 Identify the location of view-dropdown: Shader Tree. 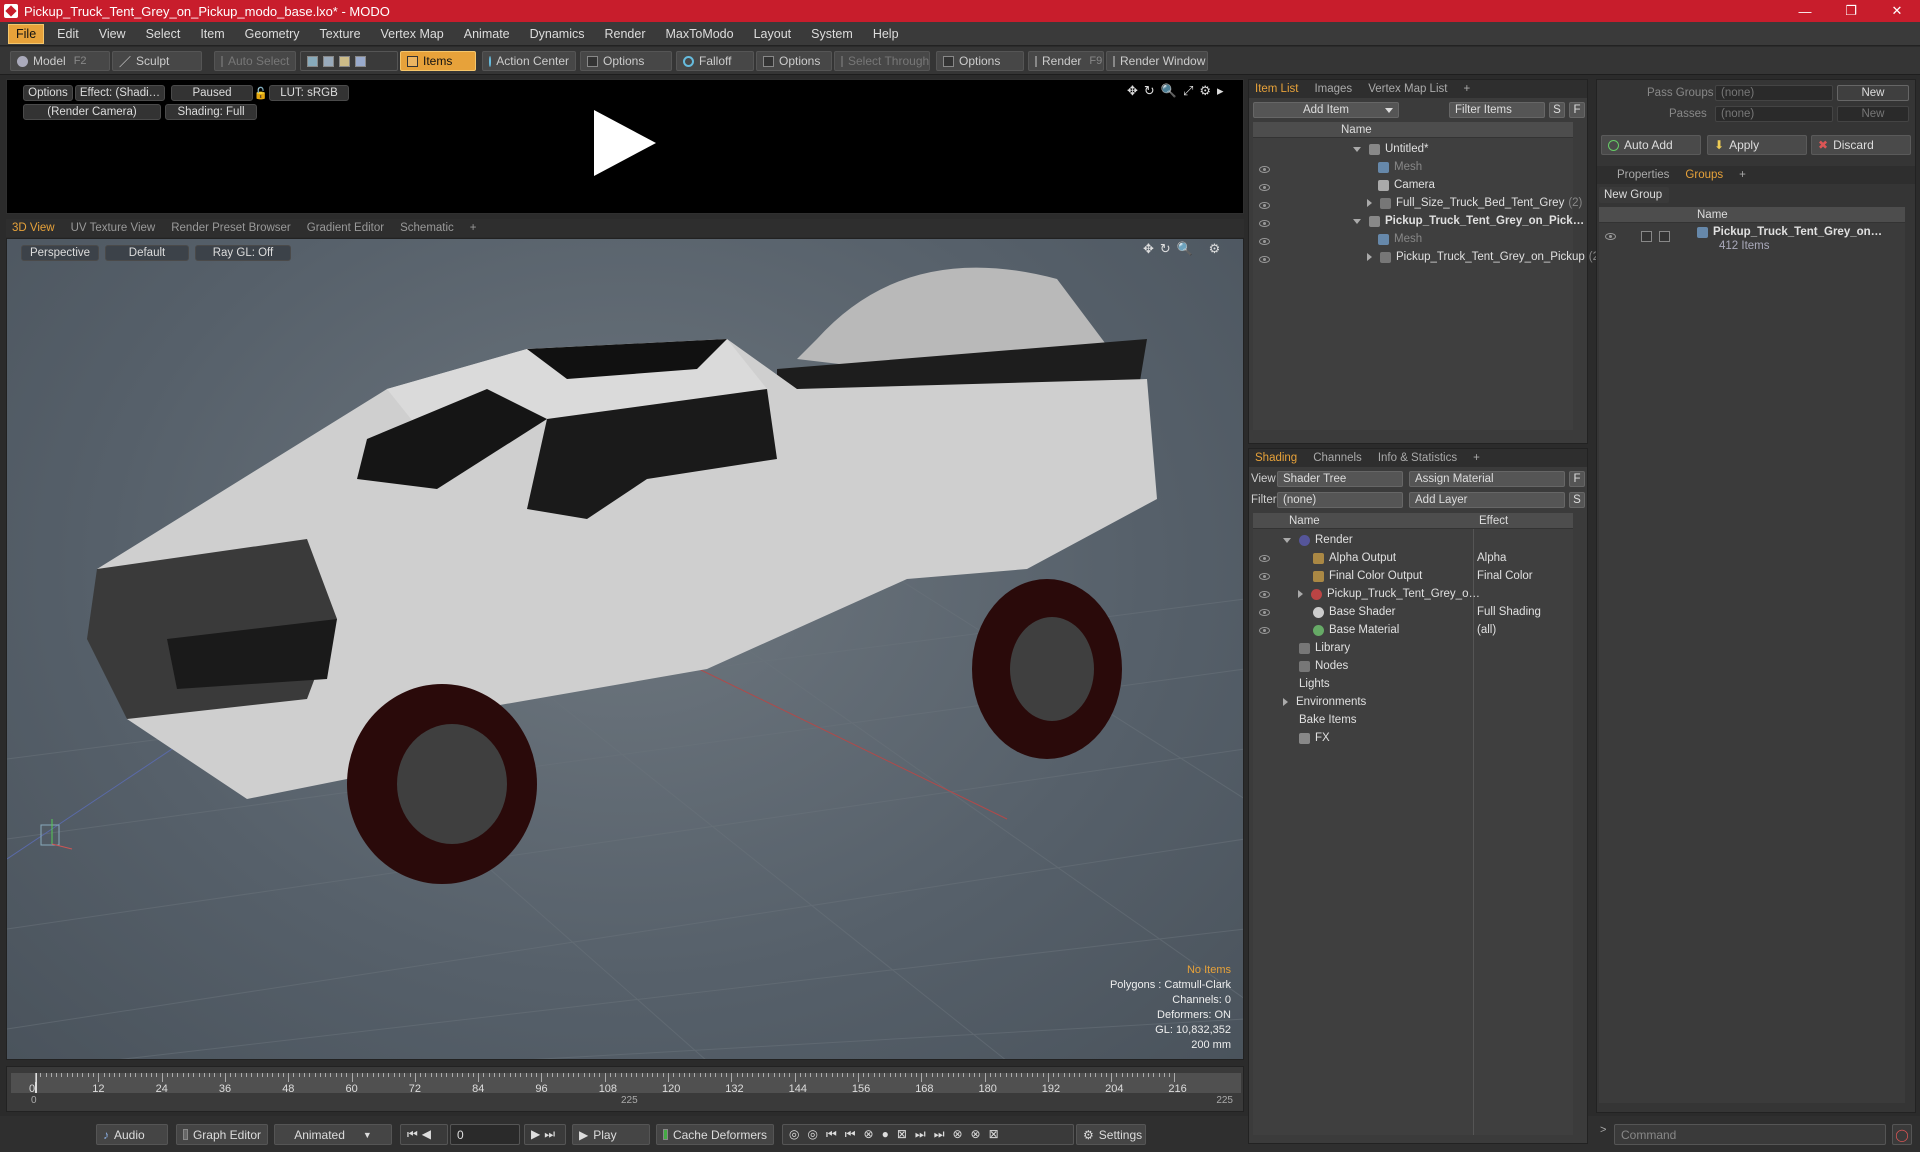
(1340, 479).